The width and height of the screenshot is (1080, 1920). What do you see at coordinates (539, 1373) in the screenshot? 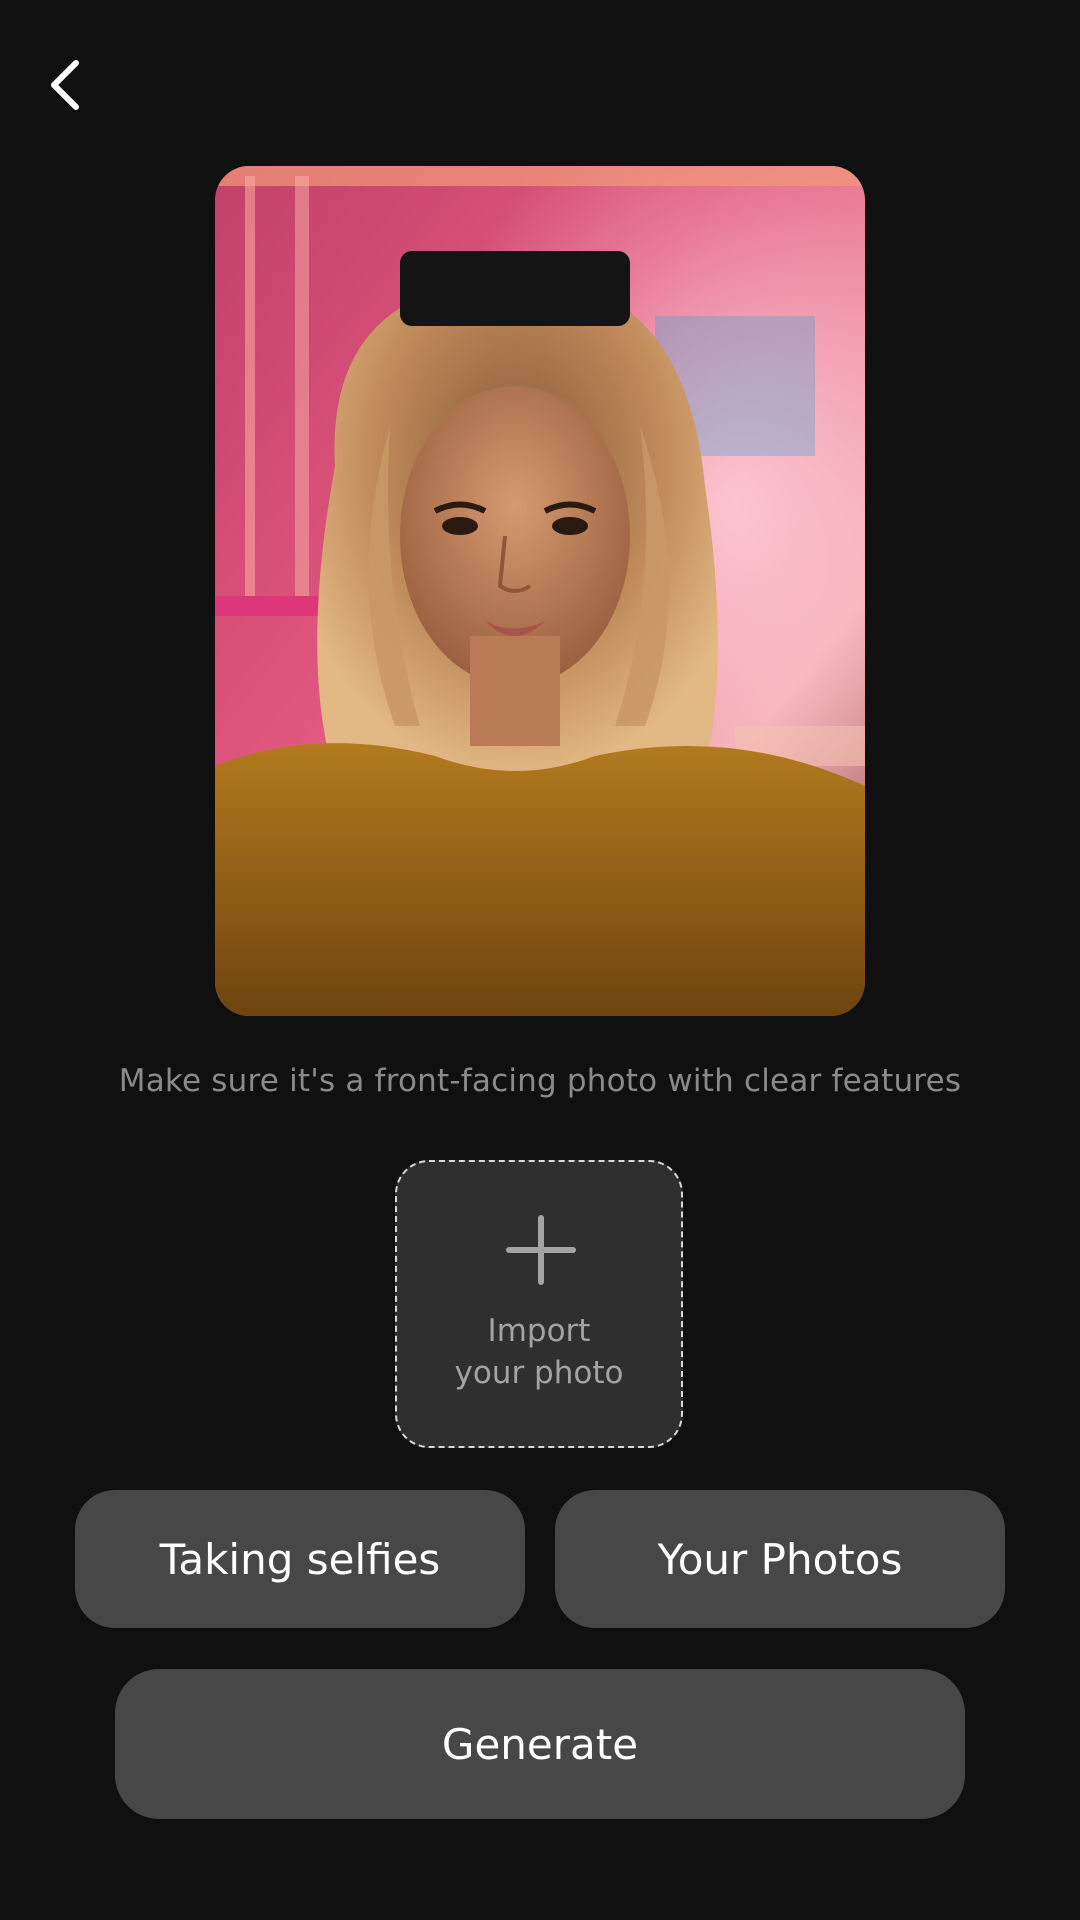
I see `import-label-line2: your photo` at bounding box center [539, 1373].